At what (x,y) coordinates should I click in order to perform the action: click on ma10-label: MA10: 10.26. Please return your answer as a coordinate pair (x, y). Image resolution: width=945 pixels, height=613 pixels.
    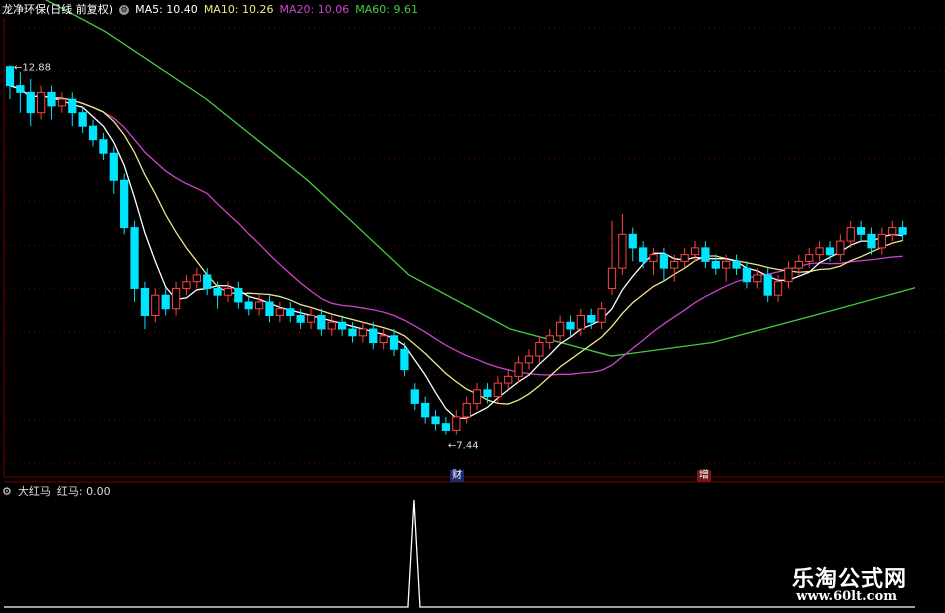
    Looking at the image, I should click on (238, 9).